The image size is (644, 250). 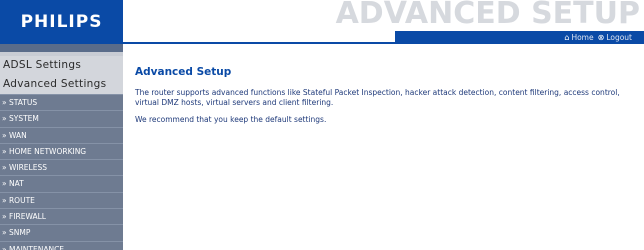 What do you see at coordinates (183, 72) in the screenshot?
I see `page-title: Advanced Setup` at bounding box center [183, 72].